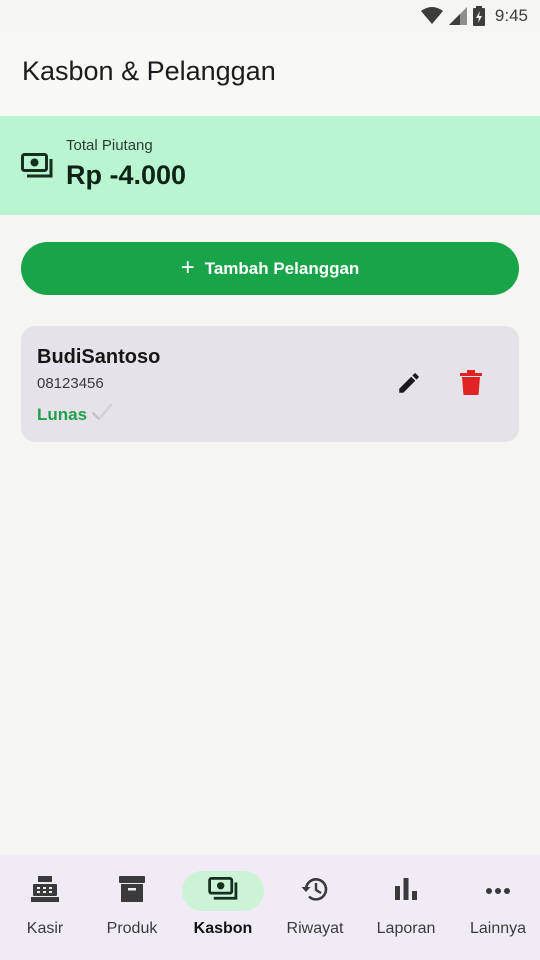  Describe the element at coordinates (132, 928) in the screenshot. I see `nav-label: Produk` at that location.